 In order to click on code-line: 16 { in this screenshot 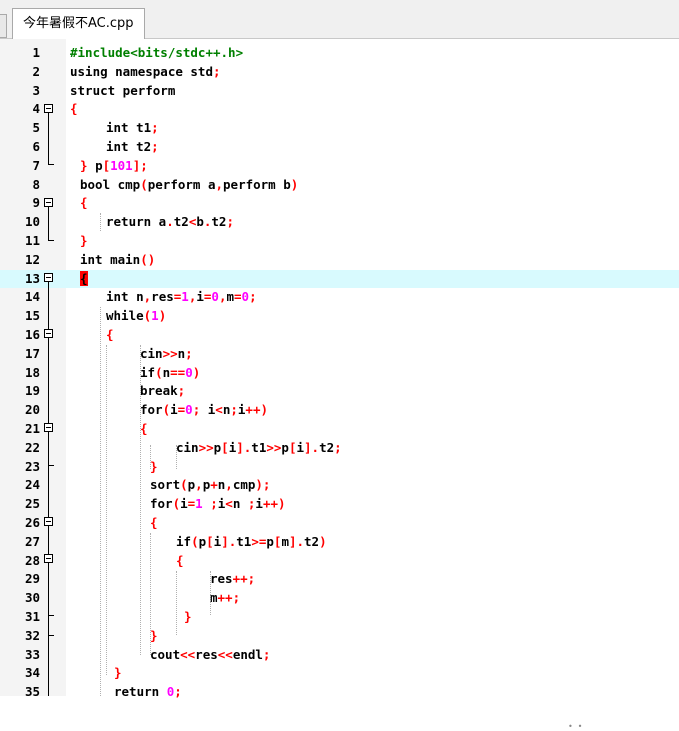, I will do `click(339, 335)`.